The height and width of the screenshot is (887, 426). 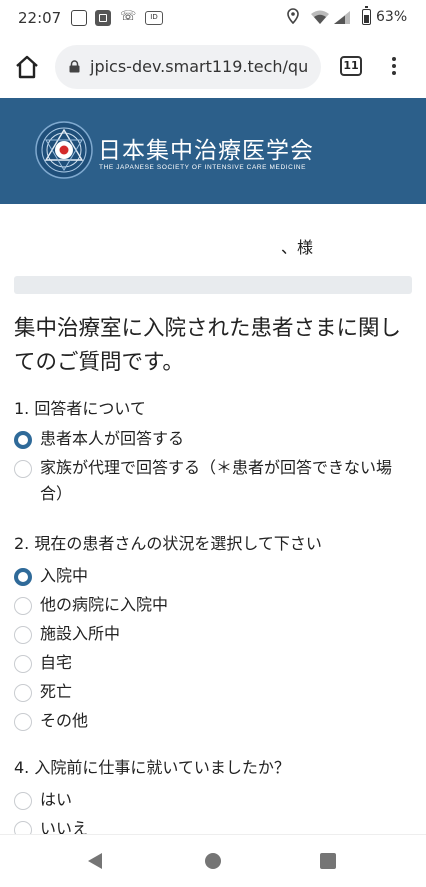 What do you see at coordinates (320, 19) in the screenshot?
I see `wifi-icon` at bounding box center [320, 19].